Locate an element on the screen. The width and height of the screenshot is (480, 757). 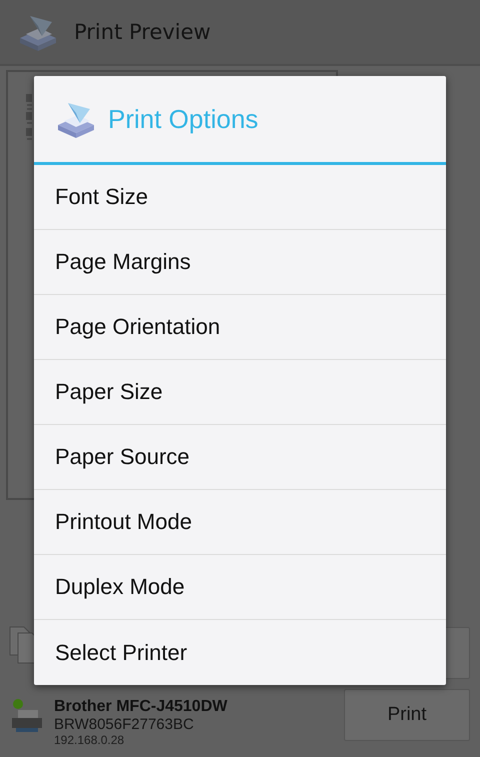
option-item: Select Printer is located at coordinates (240, 652).